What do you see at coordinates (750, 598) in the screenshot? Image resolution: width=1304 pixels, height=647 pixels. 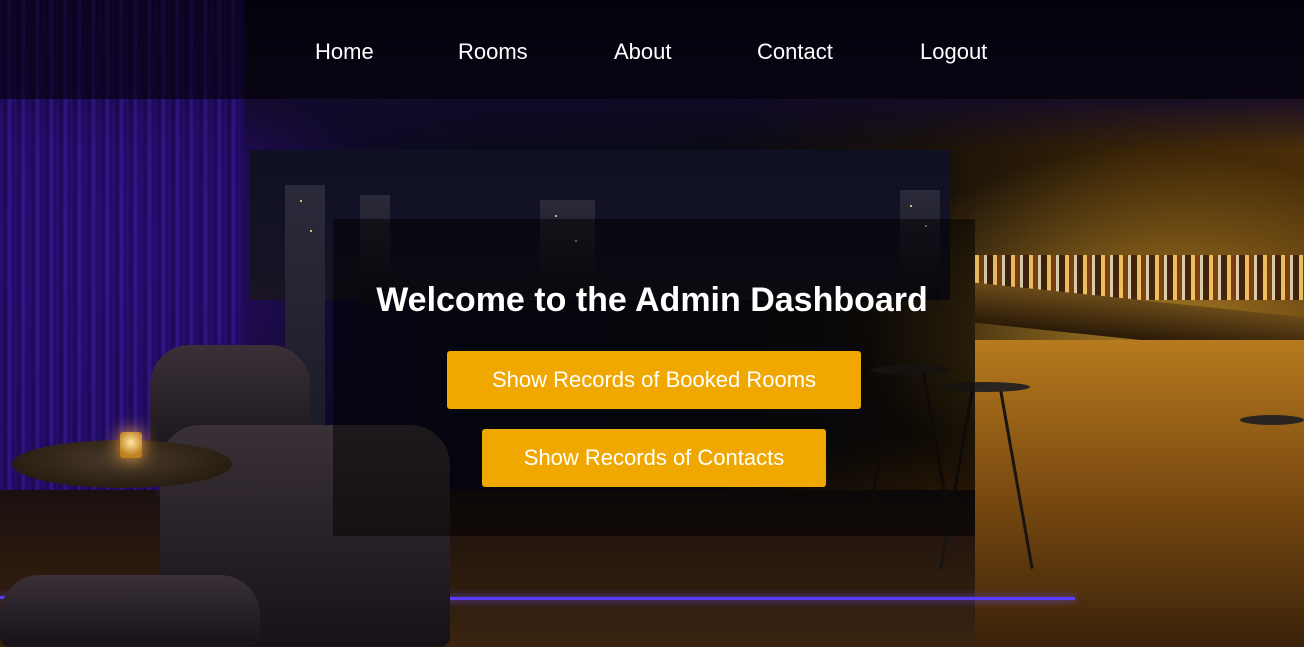 I see `neon-strip` at bounding box center [750, 598].